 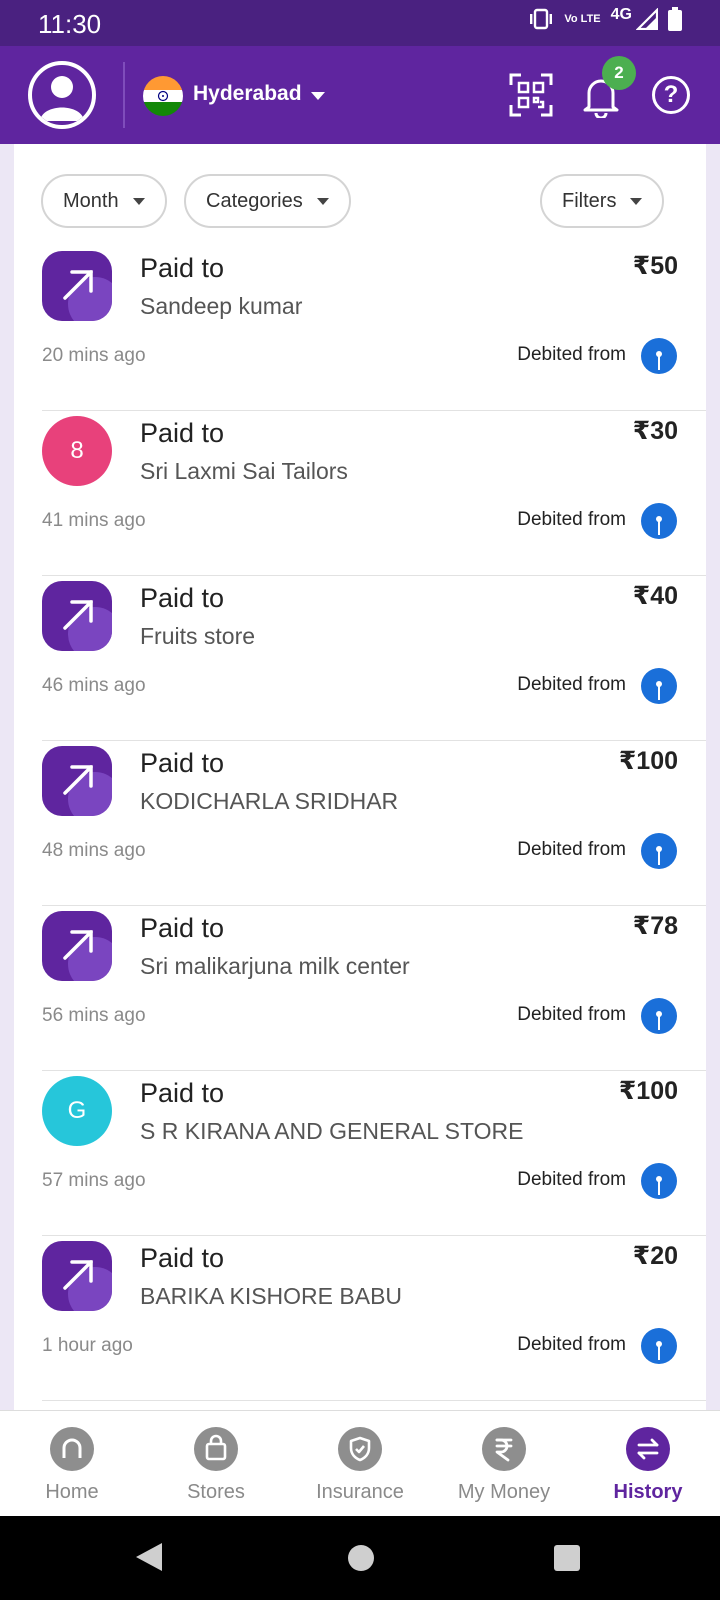 What do you see at coordinates (62, 95) in the screenshot?
I see `avatar-icon` at bounding box center [62, 95].